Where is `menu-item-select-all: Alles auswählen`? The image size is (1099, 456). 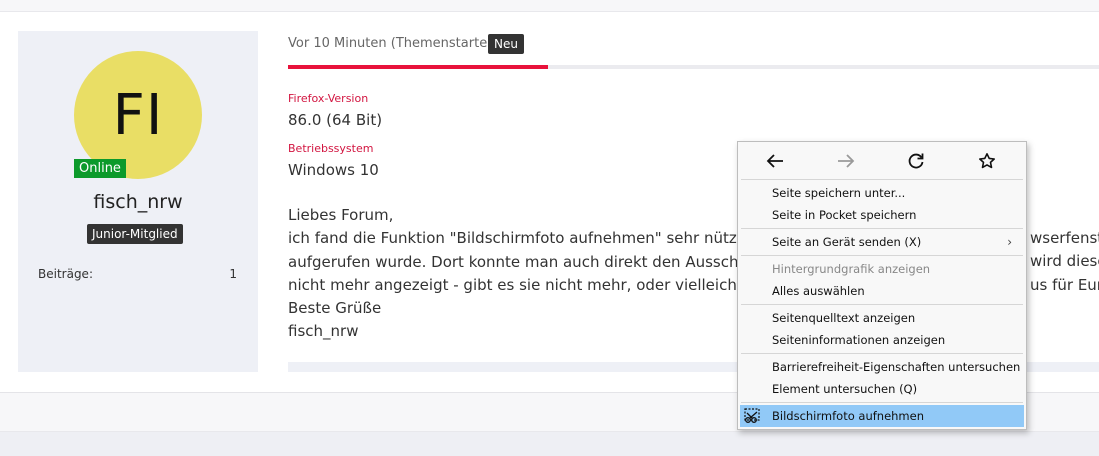 menu-item-select-all: Alles auswählen is located at coordinates (882, 291).